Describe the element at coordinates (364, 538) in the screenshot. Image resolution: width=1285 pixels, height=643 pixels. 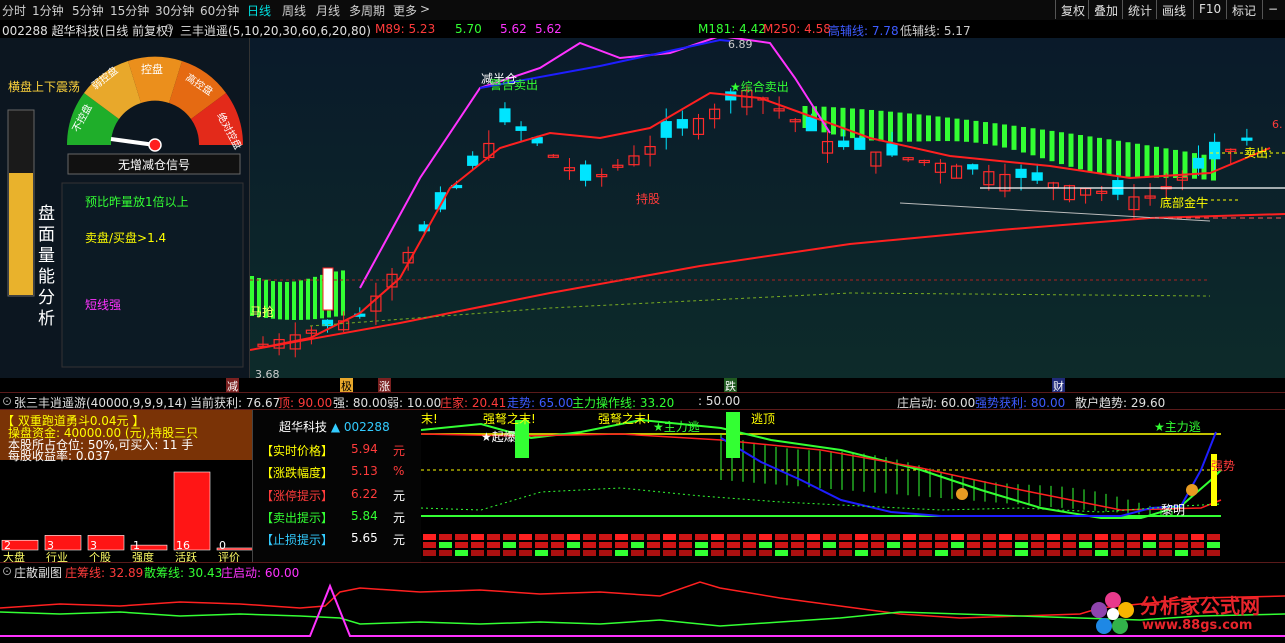
I see `quote-value-stop: 5.65` at that location.